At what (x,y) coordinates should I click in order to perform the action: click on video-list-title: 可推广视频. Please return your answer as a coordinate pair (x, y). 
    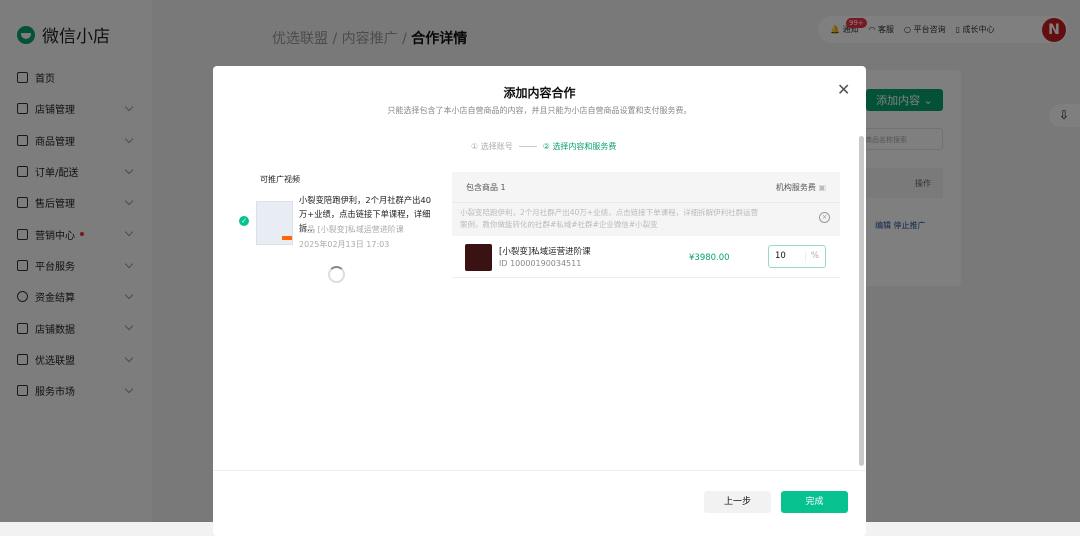
    Looking at the image, I should click on (280, 179).